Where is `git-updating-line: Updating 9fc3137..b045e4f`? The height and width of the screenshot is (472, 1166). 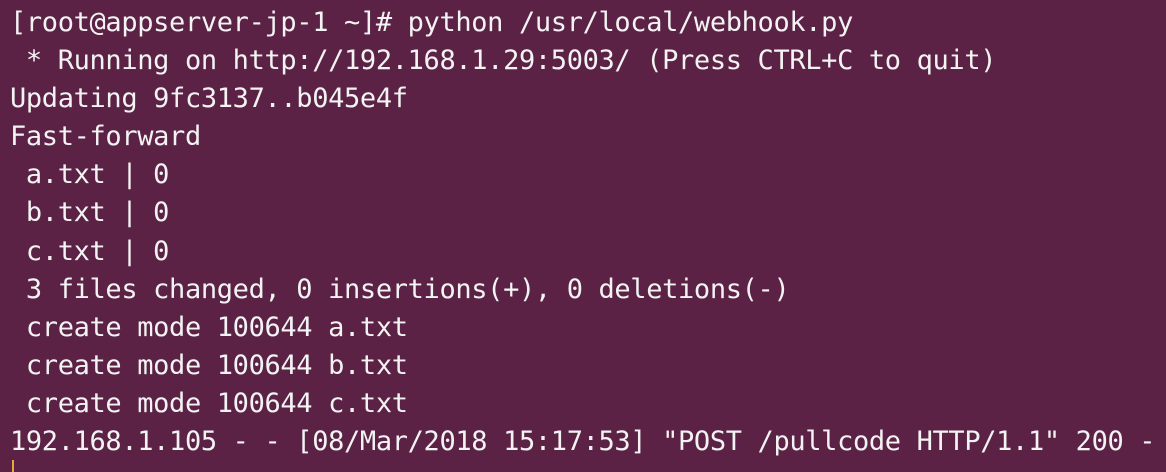
git-updating-line: Updating 9fc3137..b045e4f is located at coordinates (209, 99).